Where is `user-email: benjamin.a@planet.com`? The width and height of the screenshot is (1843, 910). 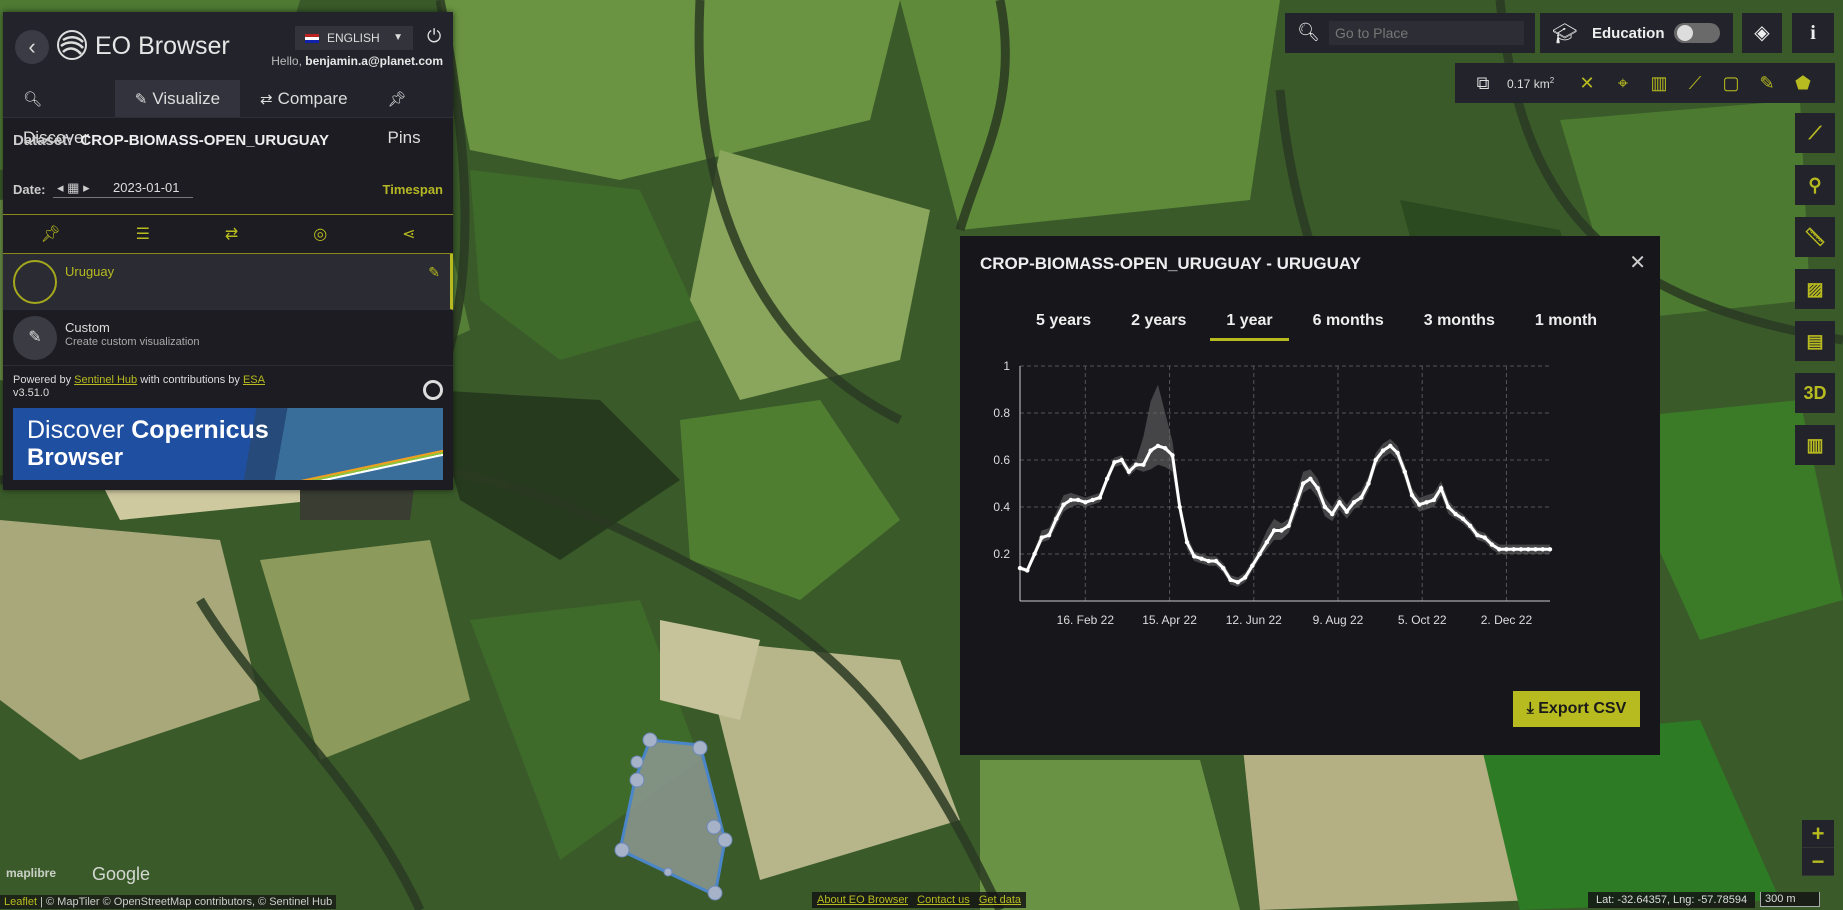
user-email: benjamin.a@planet.com is located at coordinates (374, 61).